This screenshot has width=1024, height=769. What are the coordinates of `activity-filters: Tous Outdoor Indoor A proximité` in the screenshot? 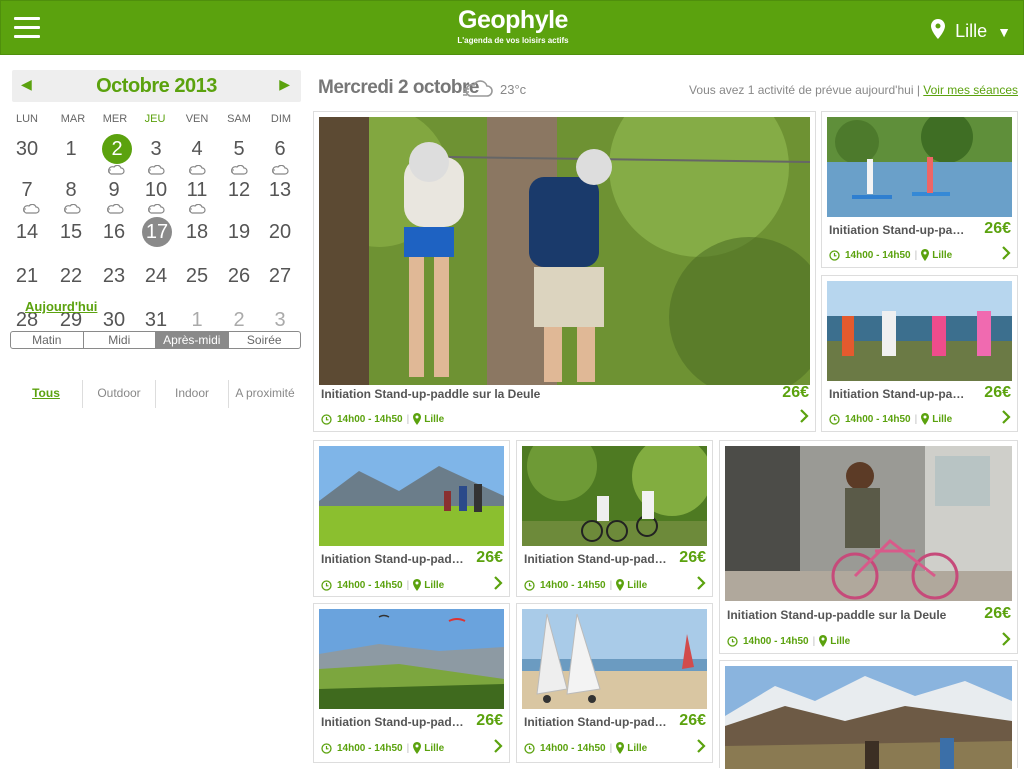 It's located at (155, 394).